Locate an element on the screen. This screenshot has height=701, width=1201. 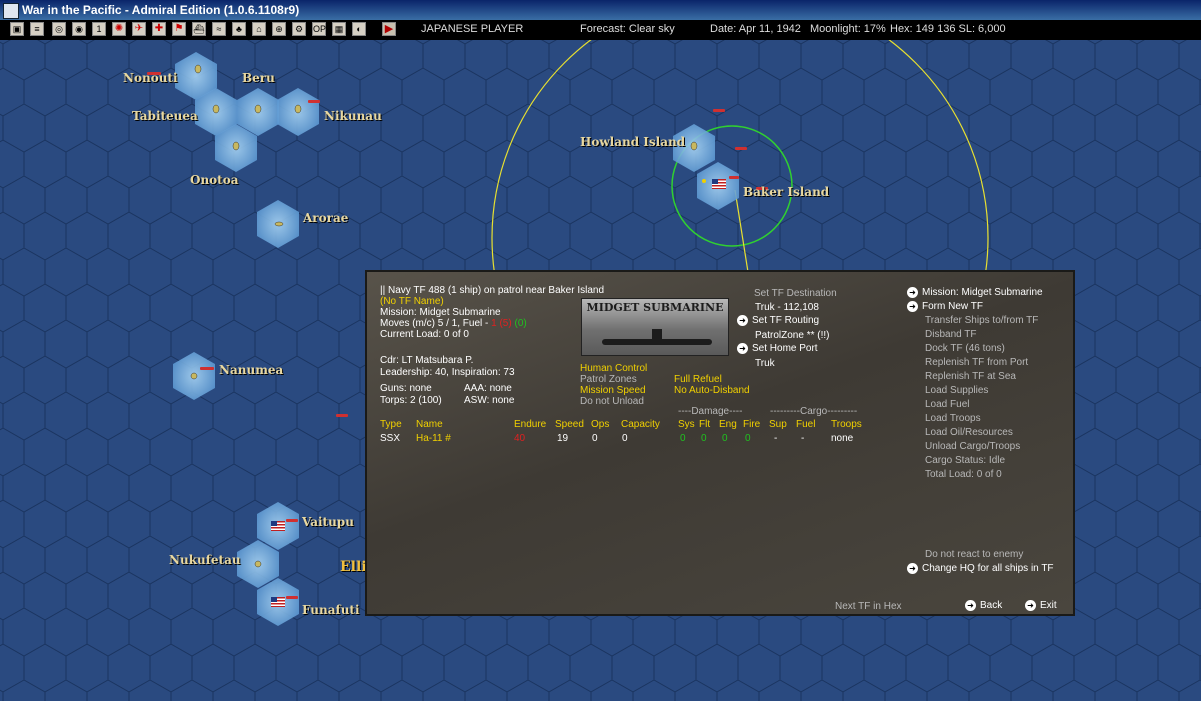
exit-label: Exit is located at coordinates (1048, 605).